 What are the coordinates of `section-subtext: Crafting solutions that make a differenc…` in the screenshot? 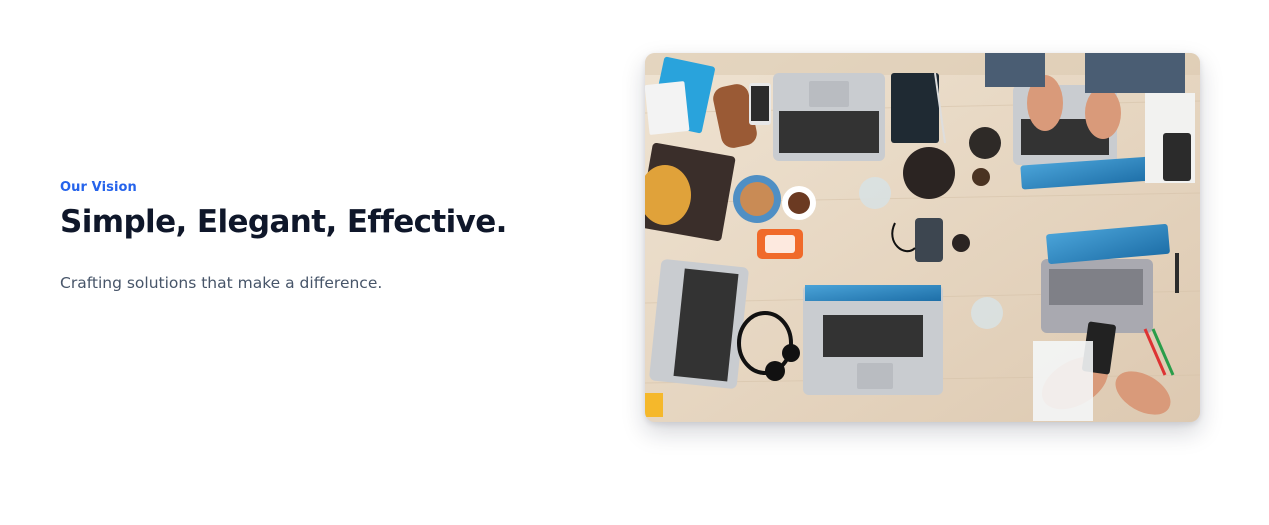 It's located at (221, 282).